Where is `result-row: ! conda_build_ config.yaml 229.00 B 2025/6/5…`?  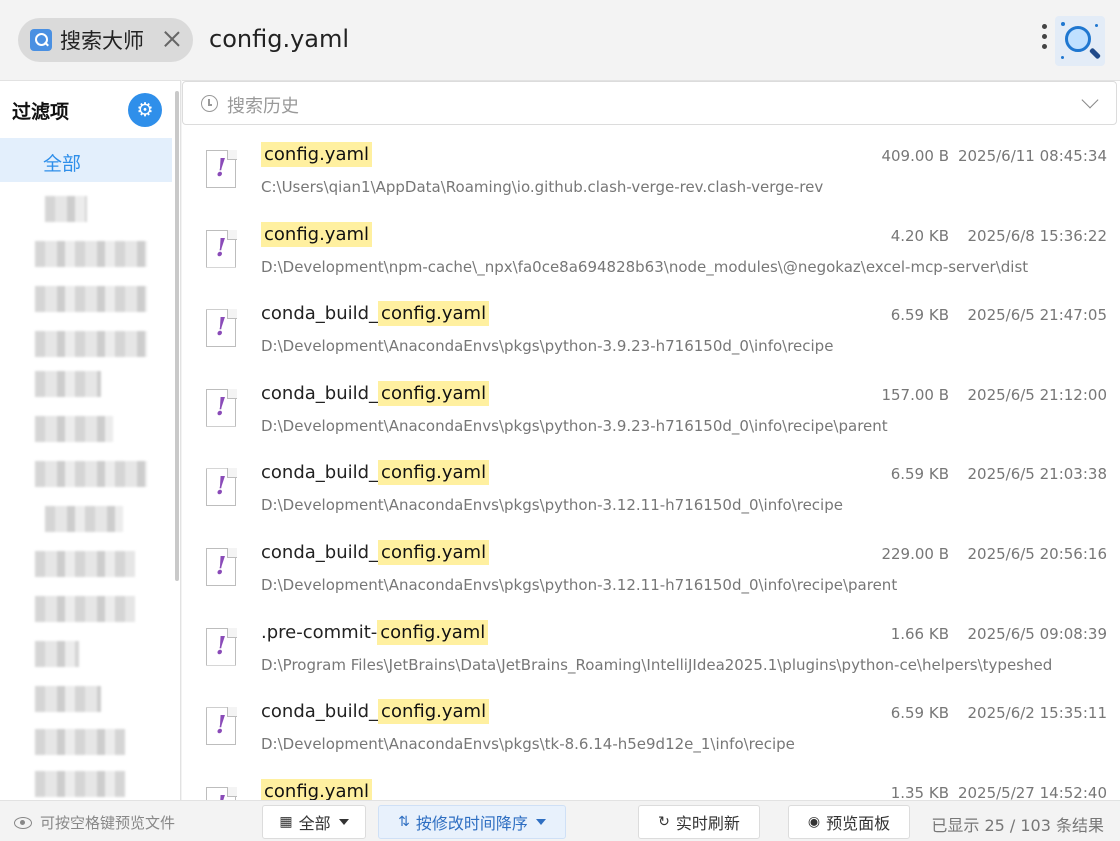
result-row: ! conda_build_ config.yaml 229.00 B 2025/6/5… is located at coordinates (649, 574).